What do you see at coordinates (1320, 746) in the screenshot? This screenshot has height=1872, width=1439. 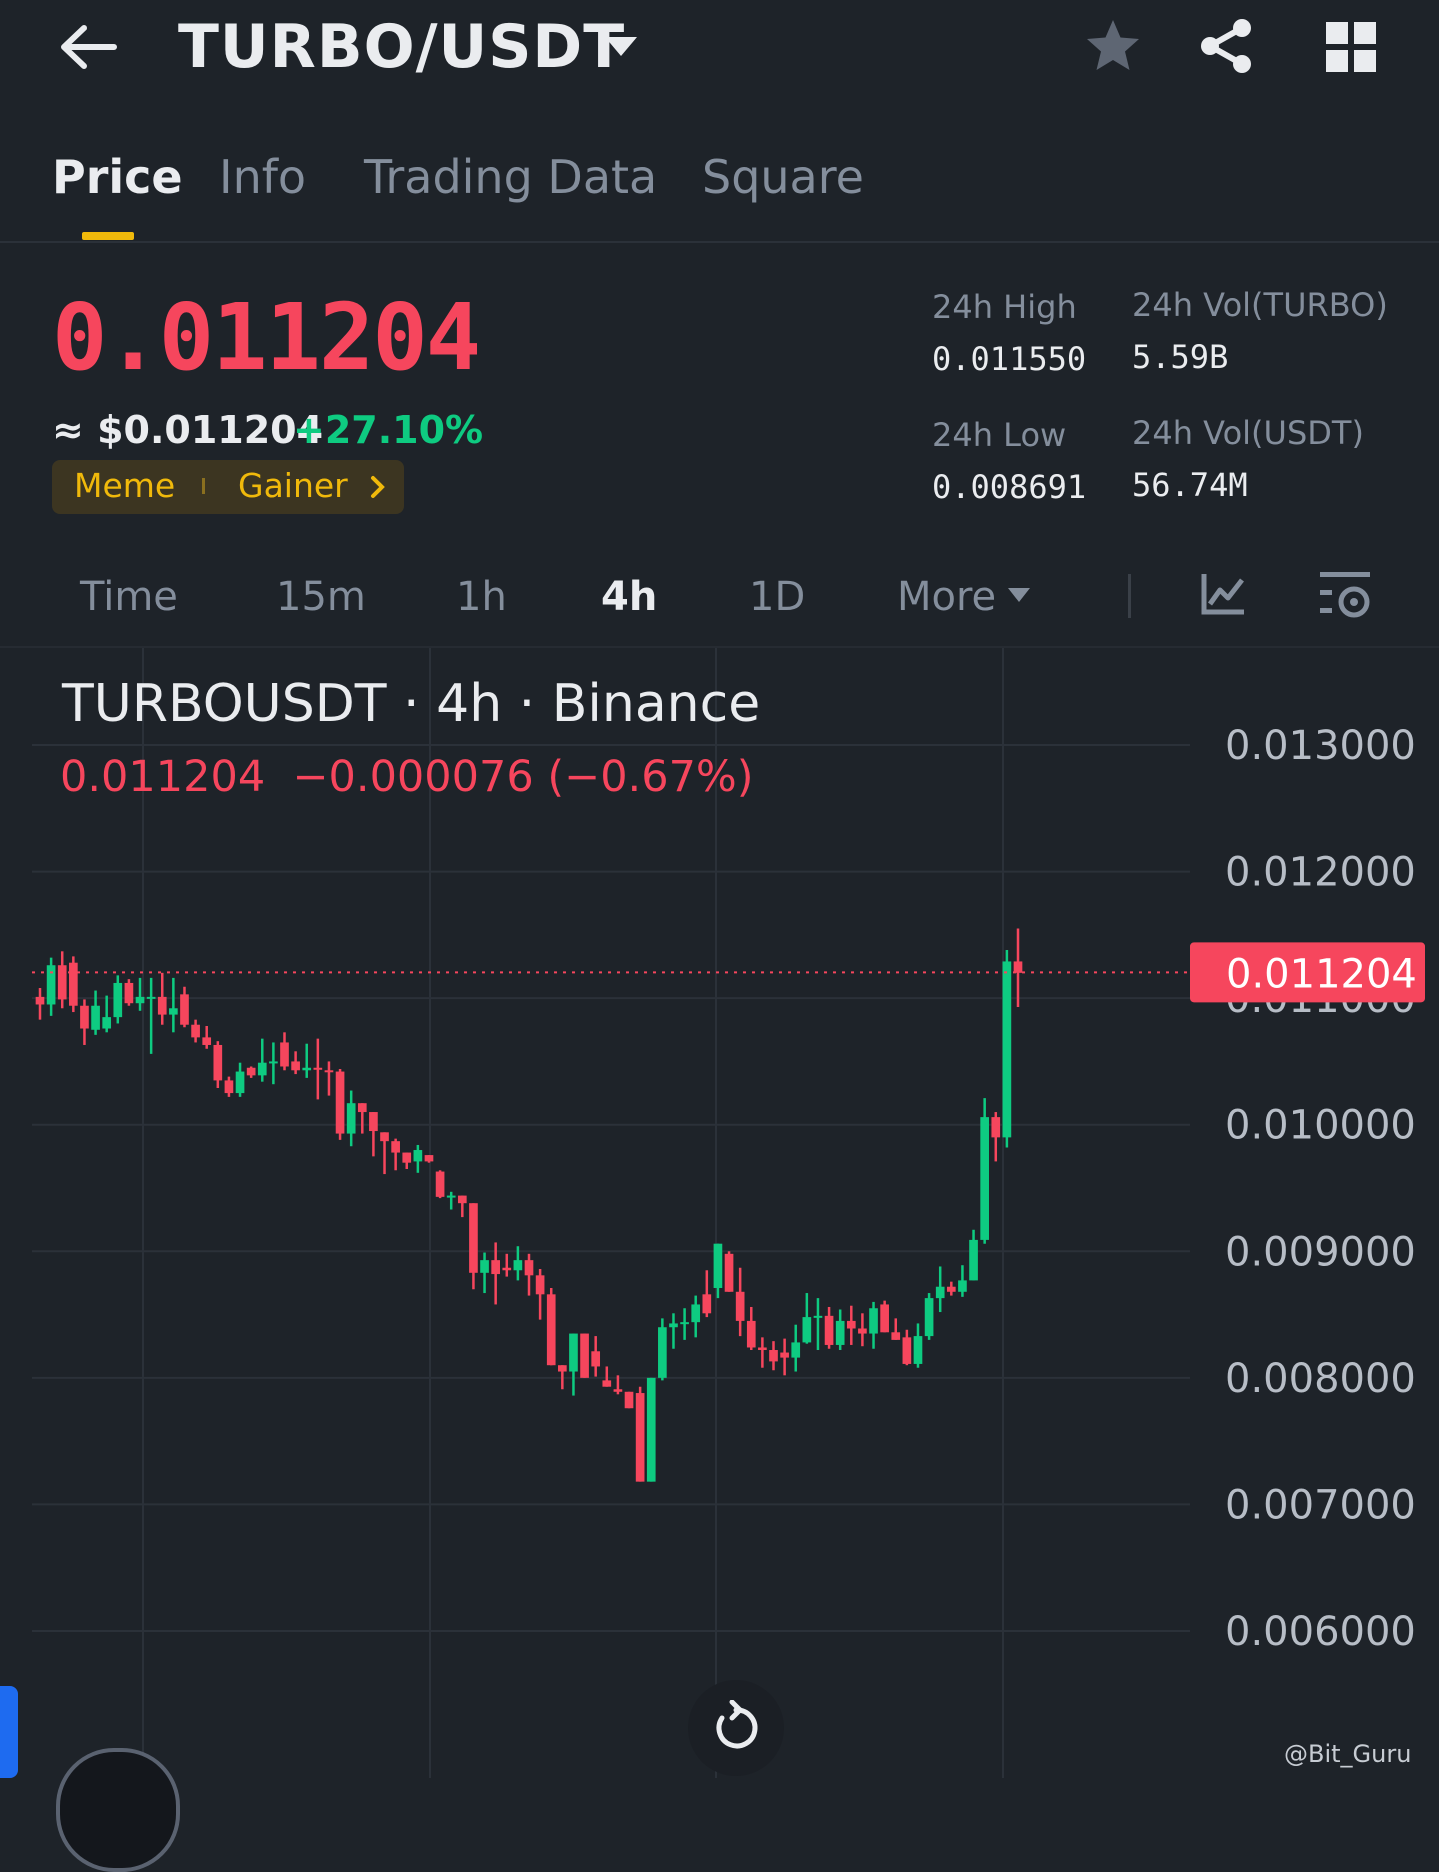 I see `y-tick-label: 0.013000` at bounding box center [1320, 746].